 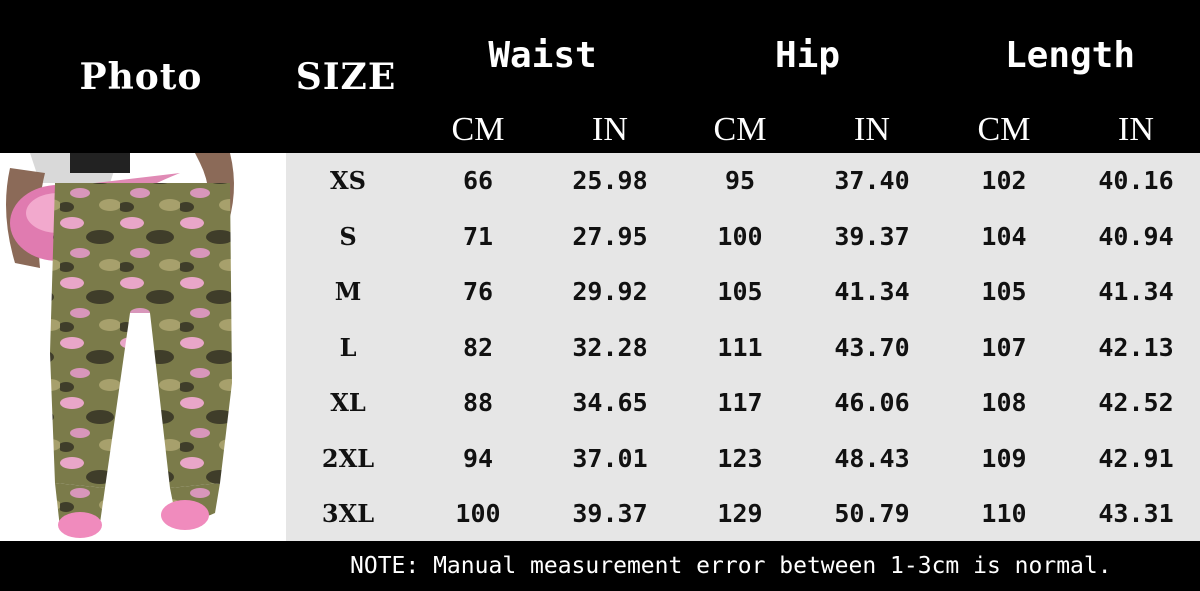 I want to click on waist-in-cell: 39.37, so click(x=610, y=513).